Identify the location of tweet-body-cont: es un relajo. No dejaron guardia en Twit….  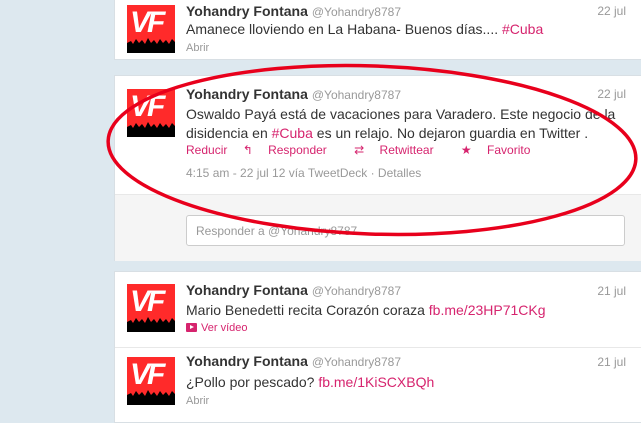
(450, 133).